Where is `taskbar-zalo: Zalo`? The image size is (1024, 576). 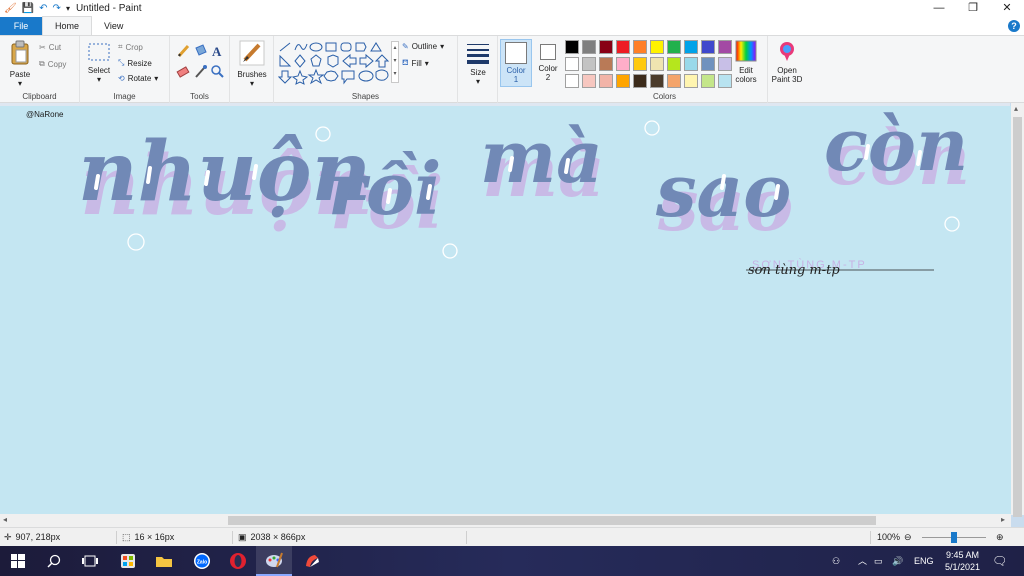 taskbar-zalo: Zalo is located at coordinates (202, 561).